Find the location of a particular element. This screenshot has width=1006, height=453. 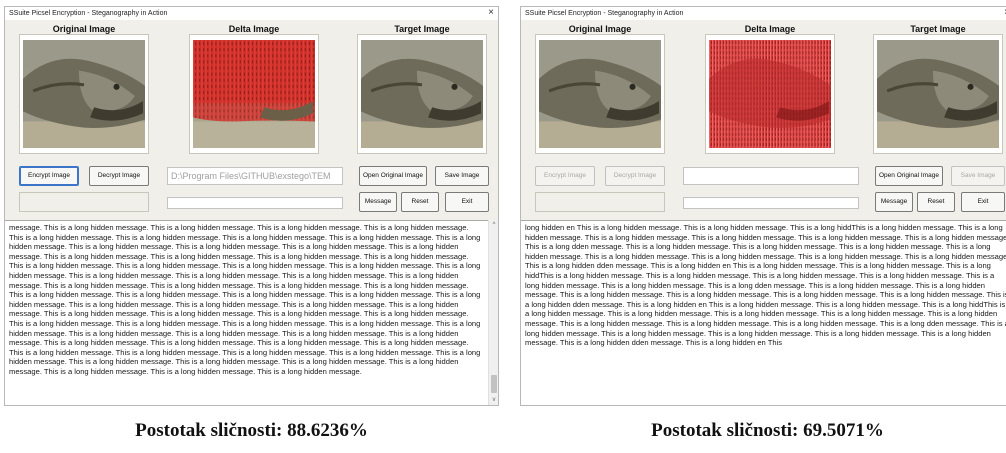

scroll-thumb is located at coordinates (494, 384).